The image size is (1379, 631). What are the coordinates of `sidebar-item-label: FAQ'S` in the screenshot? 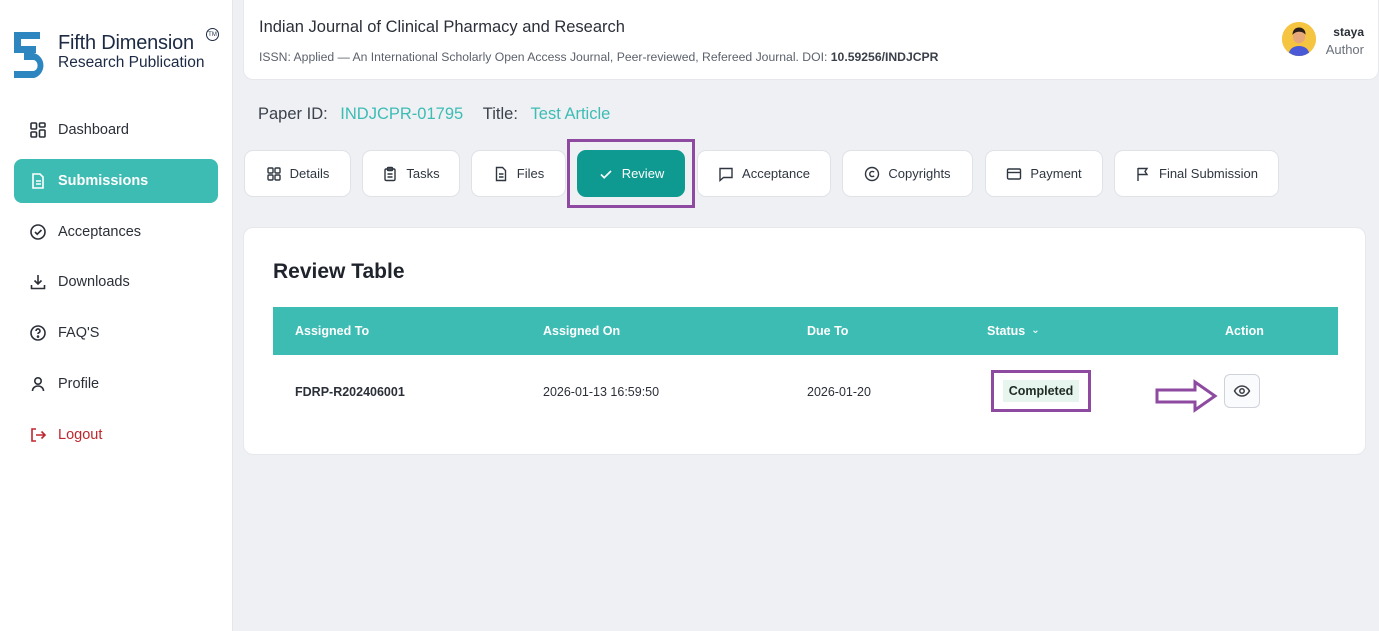 It's located at (79, 333).